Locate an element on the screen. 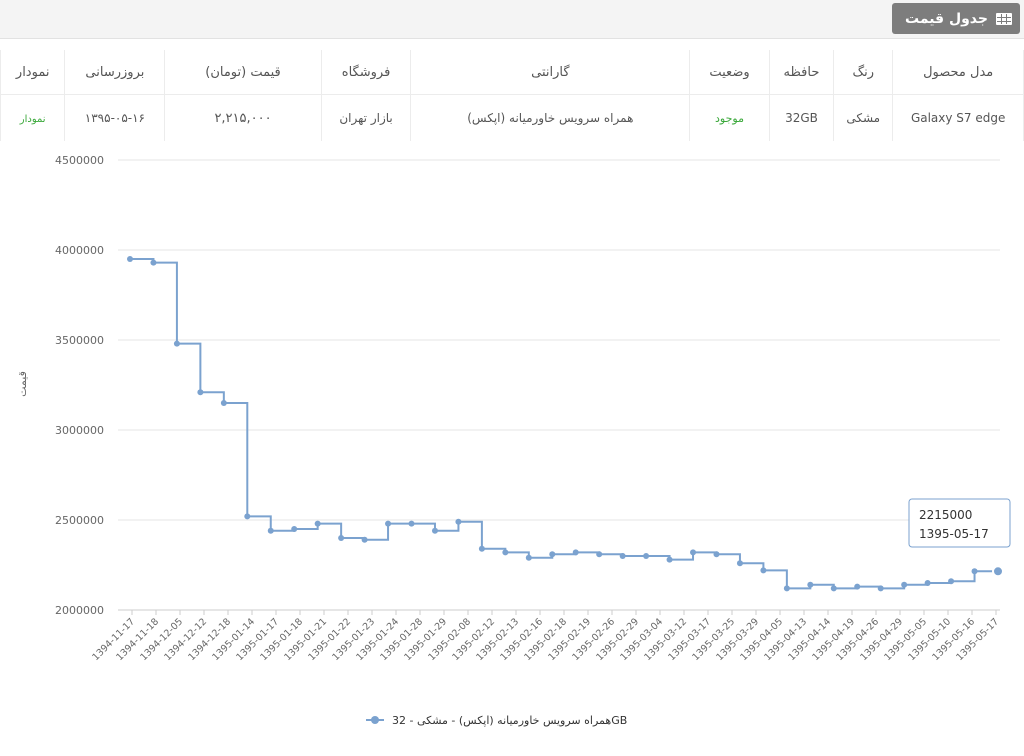  tooltip: 2215000 1395-05-17 is located at coordinates (959, 523).